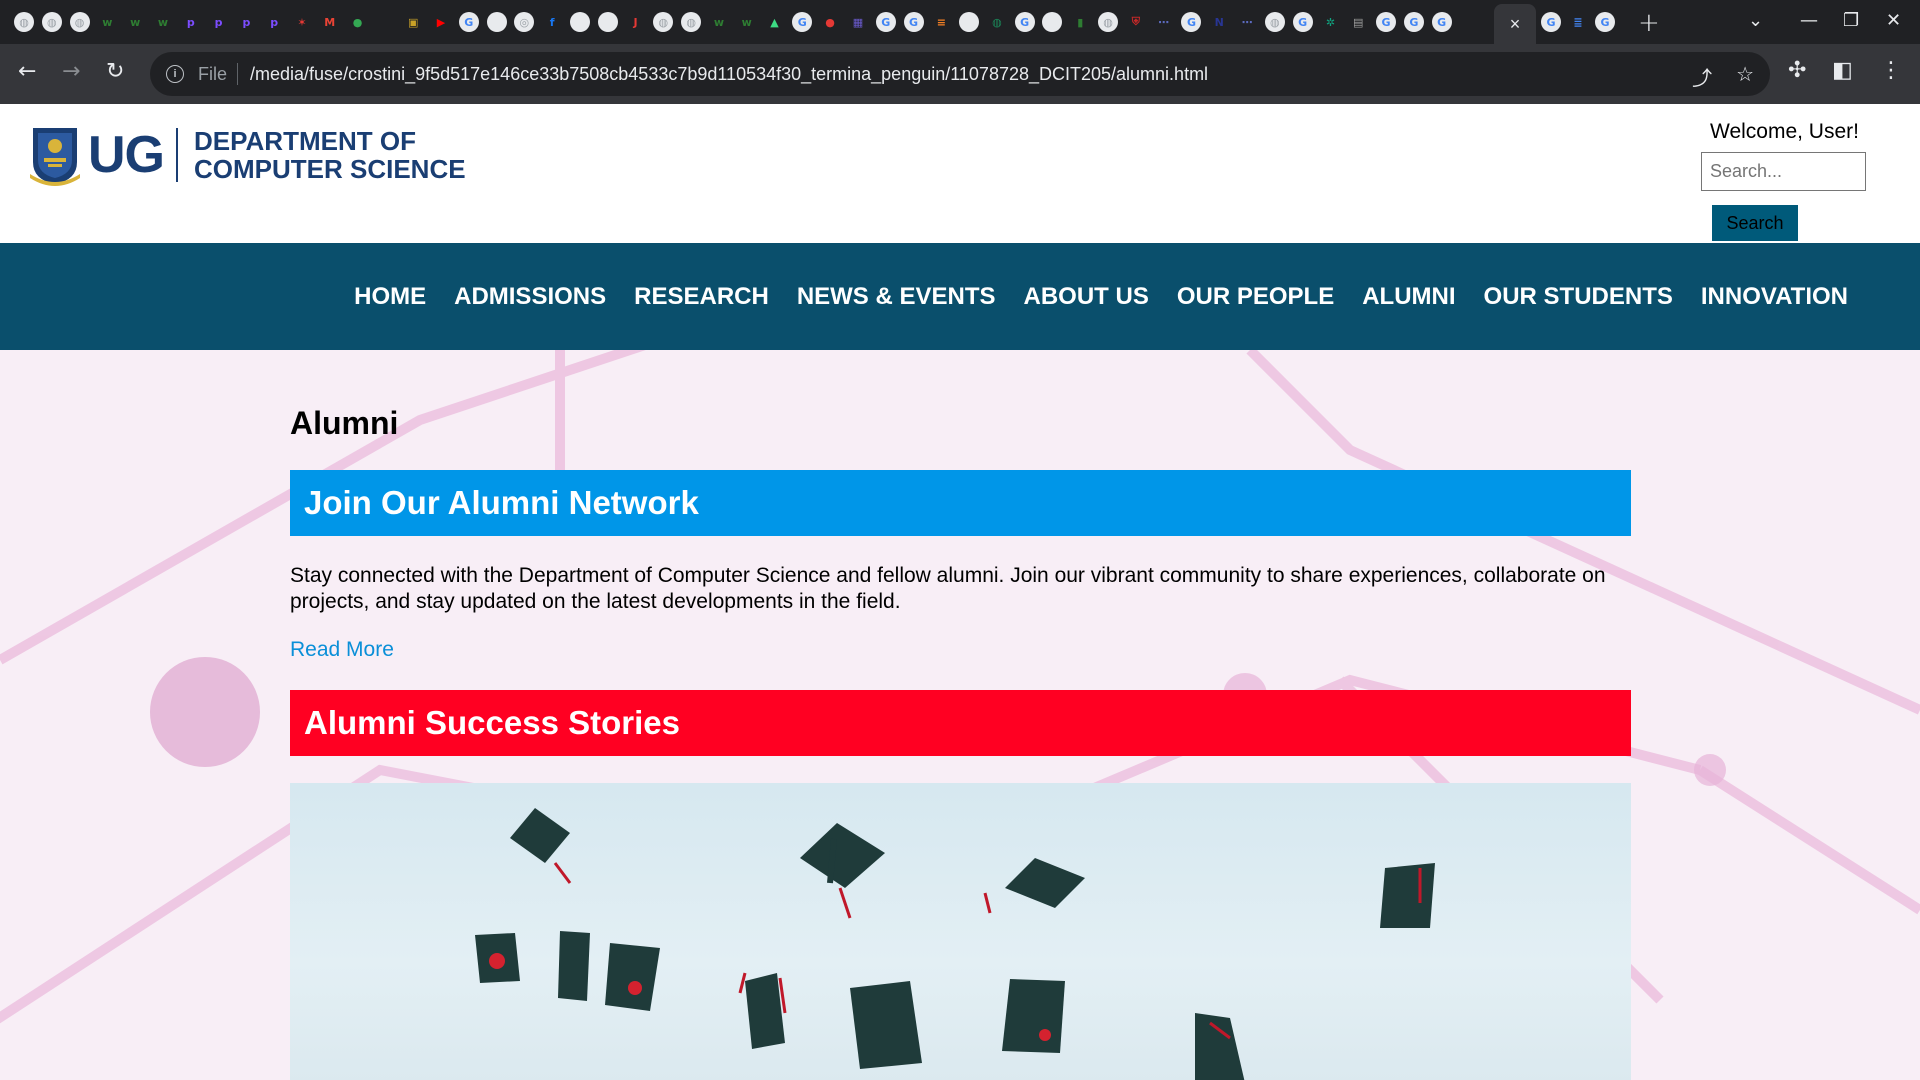 This screenshot has height=1080, width=1920. What do you see at coordinates (1774, 297) in the screenshot?
I see `nav-innovation: INNOVATION` at bounding box center [1774, 297].